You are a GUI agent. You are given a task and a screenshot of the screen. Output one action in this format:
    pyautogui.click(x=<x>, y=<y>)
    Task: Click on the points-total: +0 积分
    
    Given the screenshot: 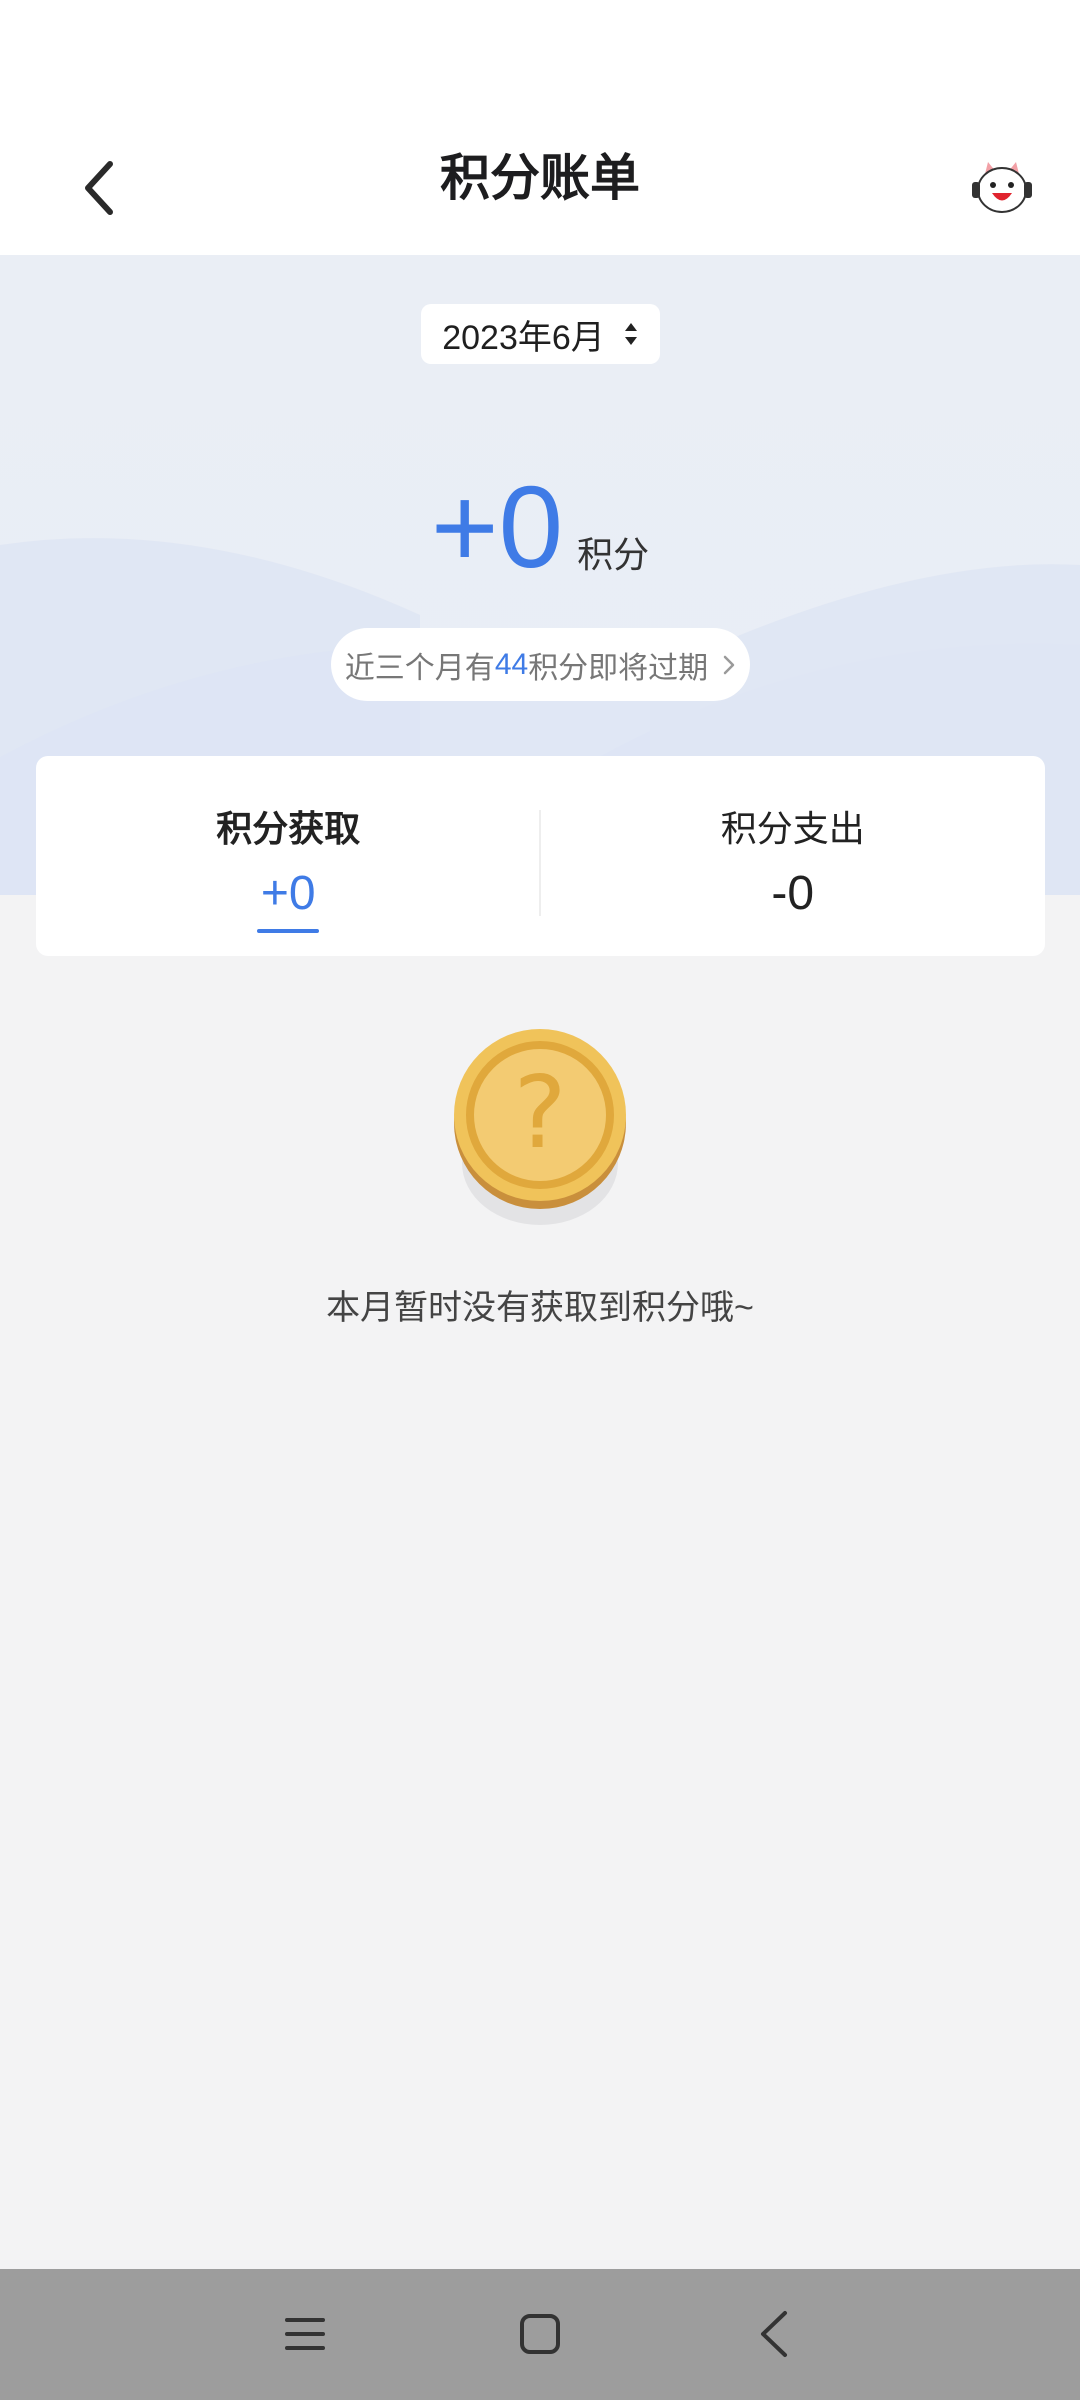 What is the action you would take?
    pyautogui.click(x=540, y=527)
    